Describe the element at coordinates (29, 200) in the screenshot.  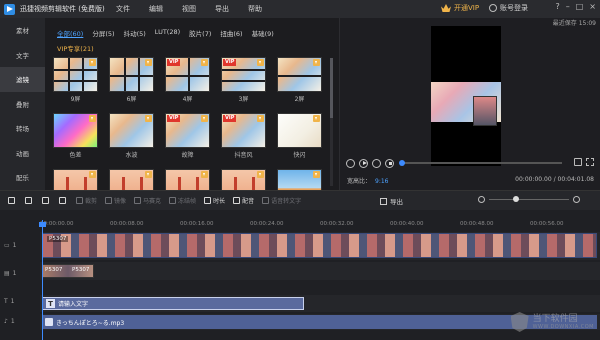
I see `tool-redo-button` at that location.